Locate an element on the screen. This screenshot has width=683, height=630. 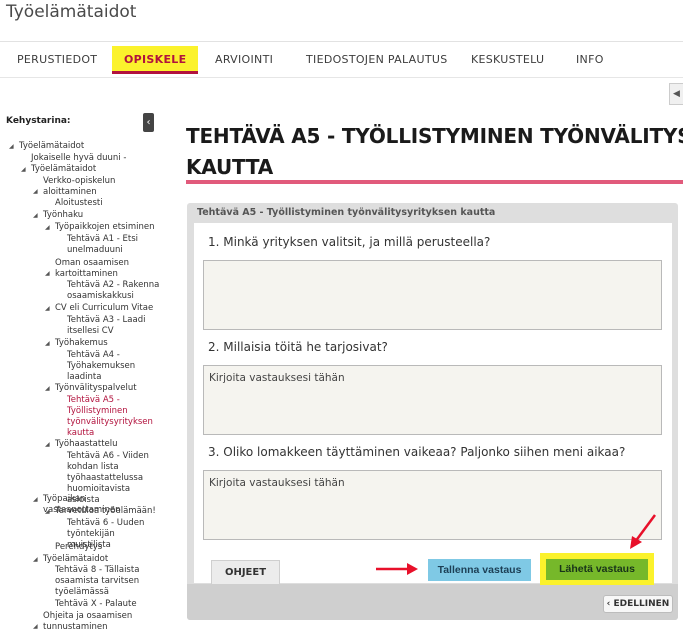
tree-item: Työnvälityspalvelut is located at coordinates (96, 388).